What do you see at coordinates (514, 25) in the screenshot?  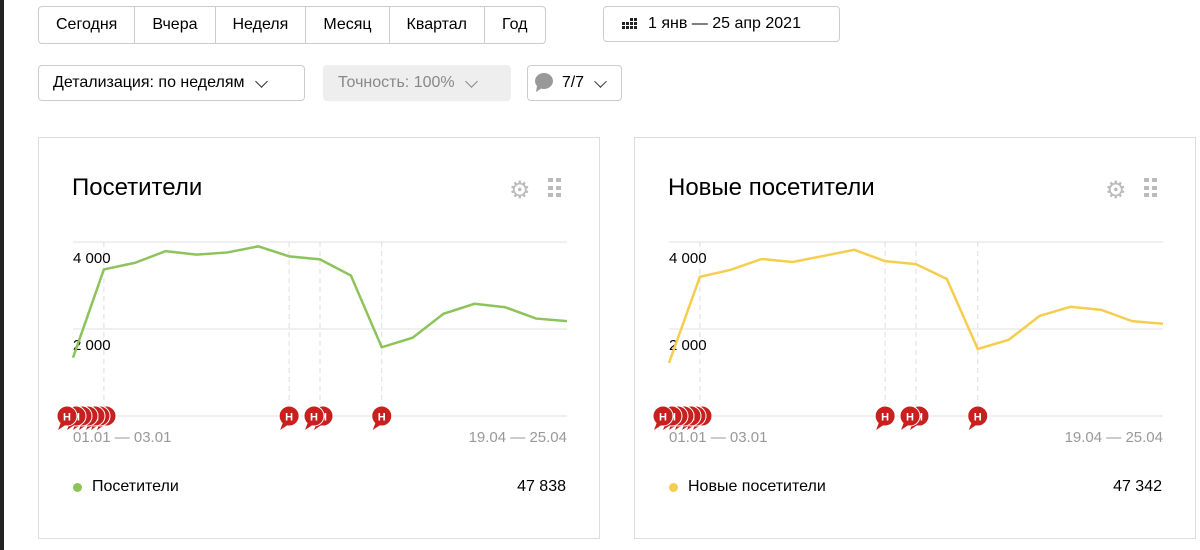 I see `period-5: Год` at bounding box center [514, 25].